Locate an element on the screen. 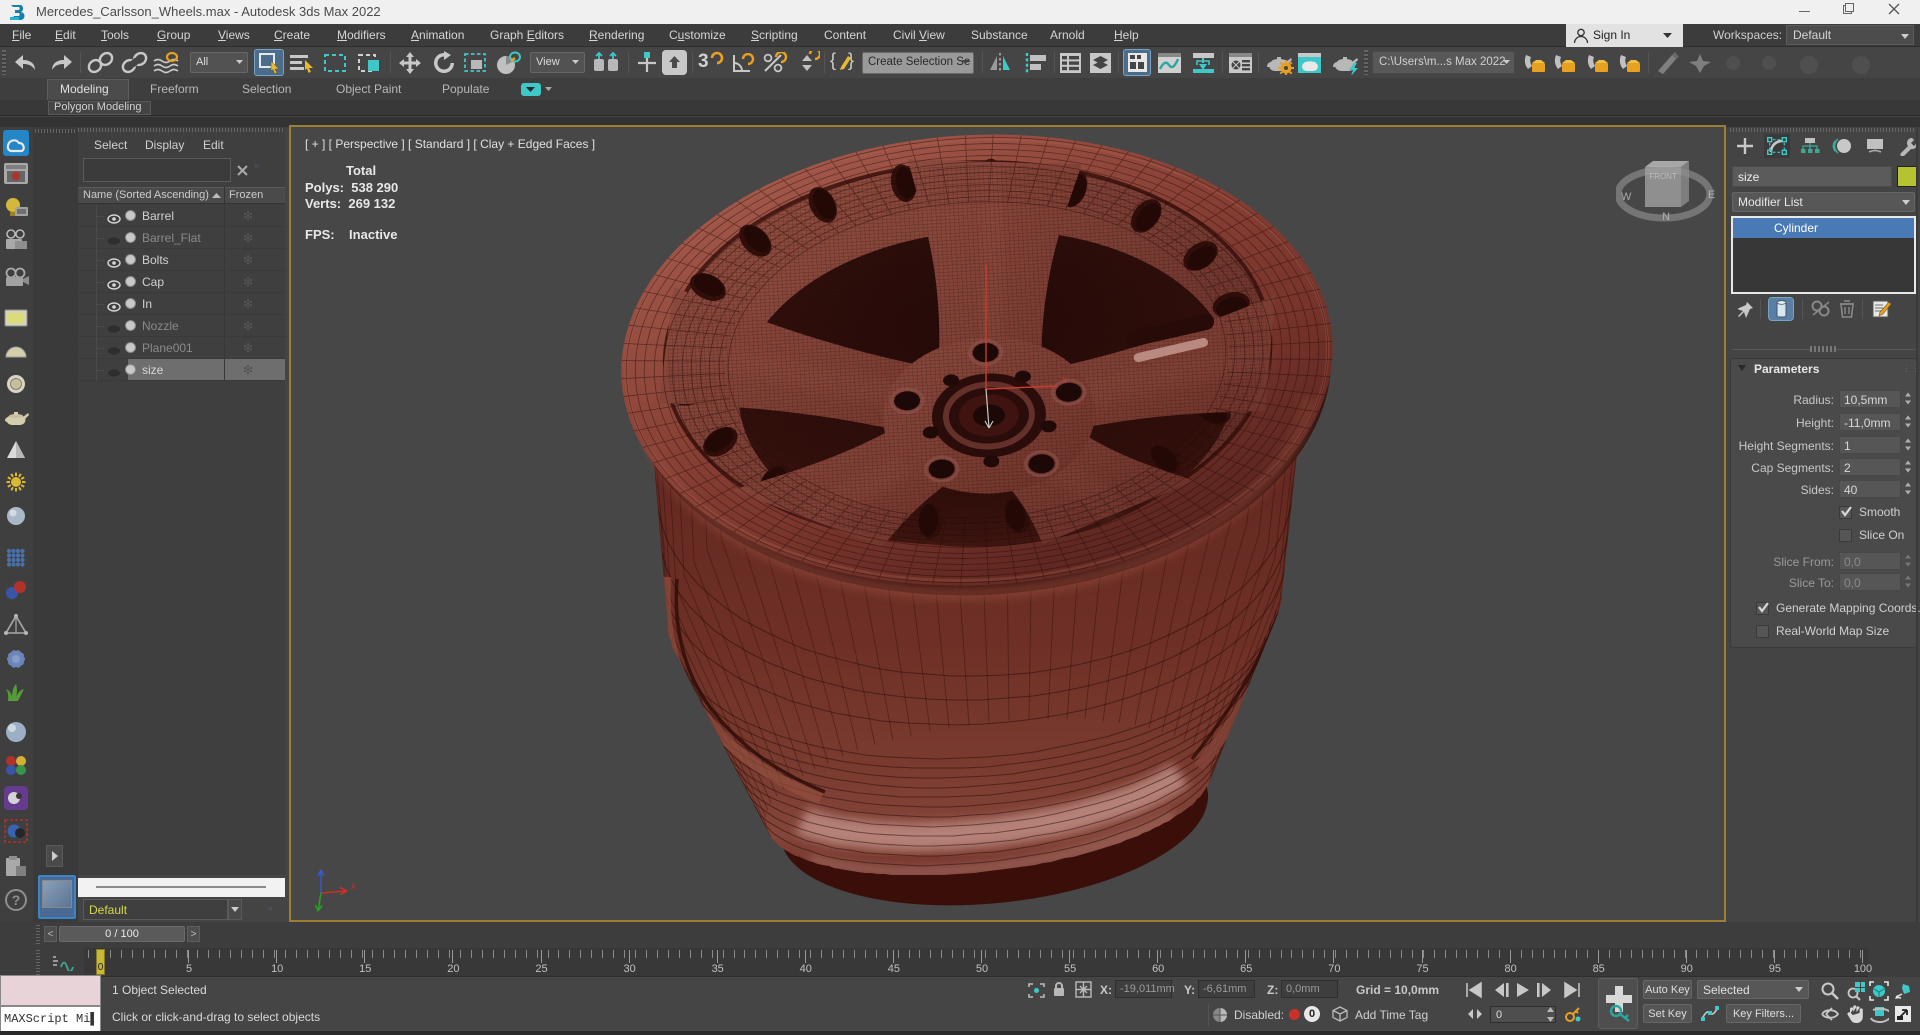 Image resolution: width=1920 pixels, height=1035 pixels. svg-text: W is located at coordinates (1626, 197).